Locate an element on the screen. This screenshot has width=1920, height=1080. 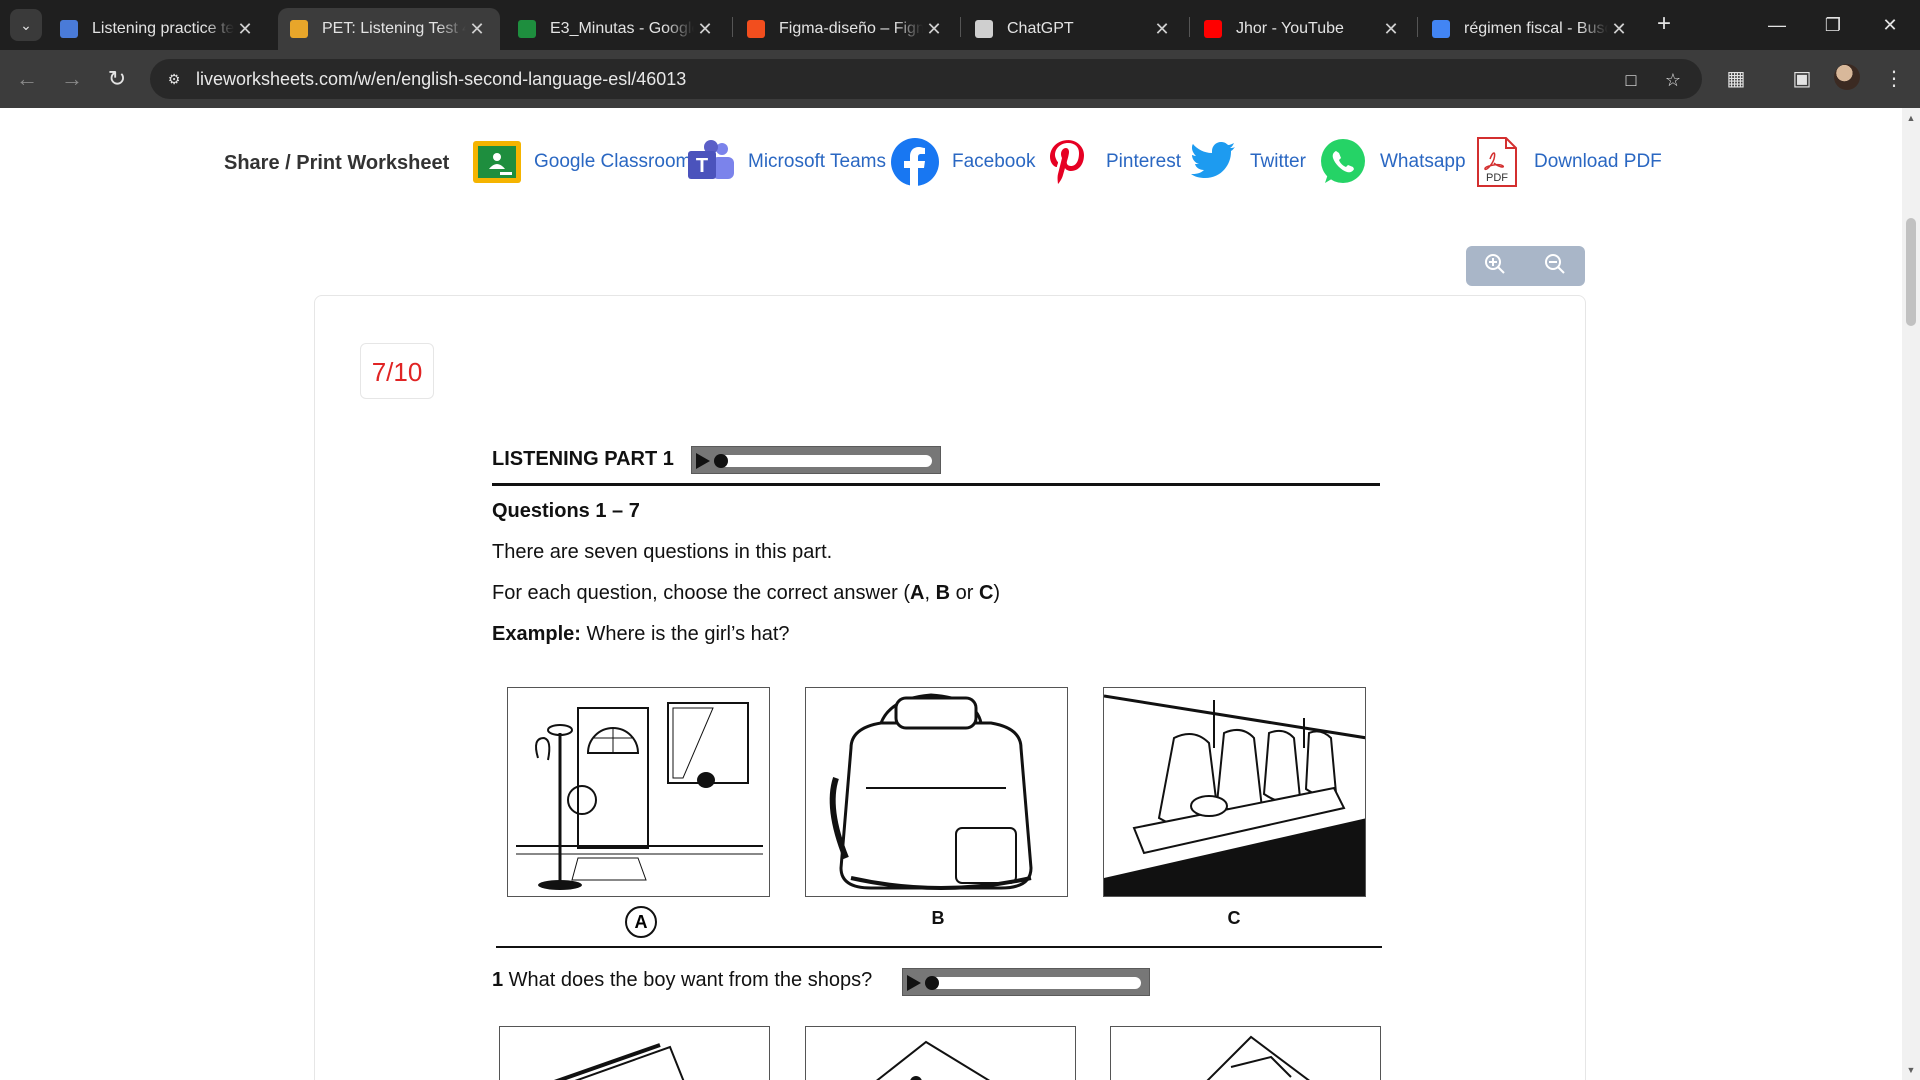
share-facebook: Facebook is located at coordinates (962, 162).